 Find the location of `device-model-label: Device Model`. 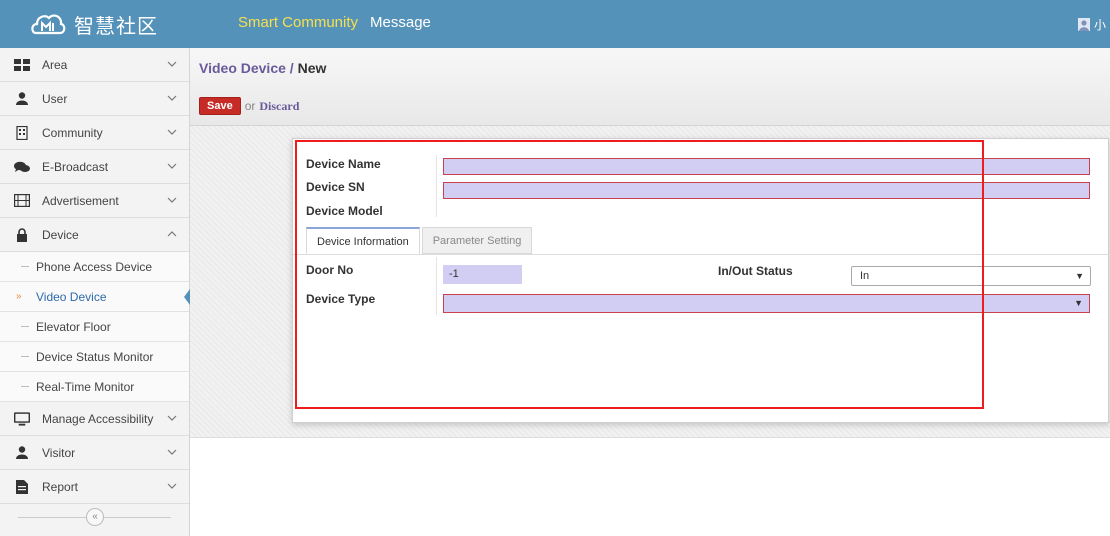

device-model-label: Device Model is located at coordinates (344, 211).